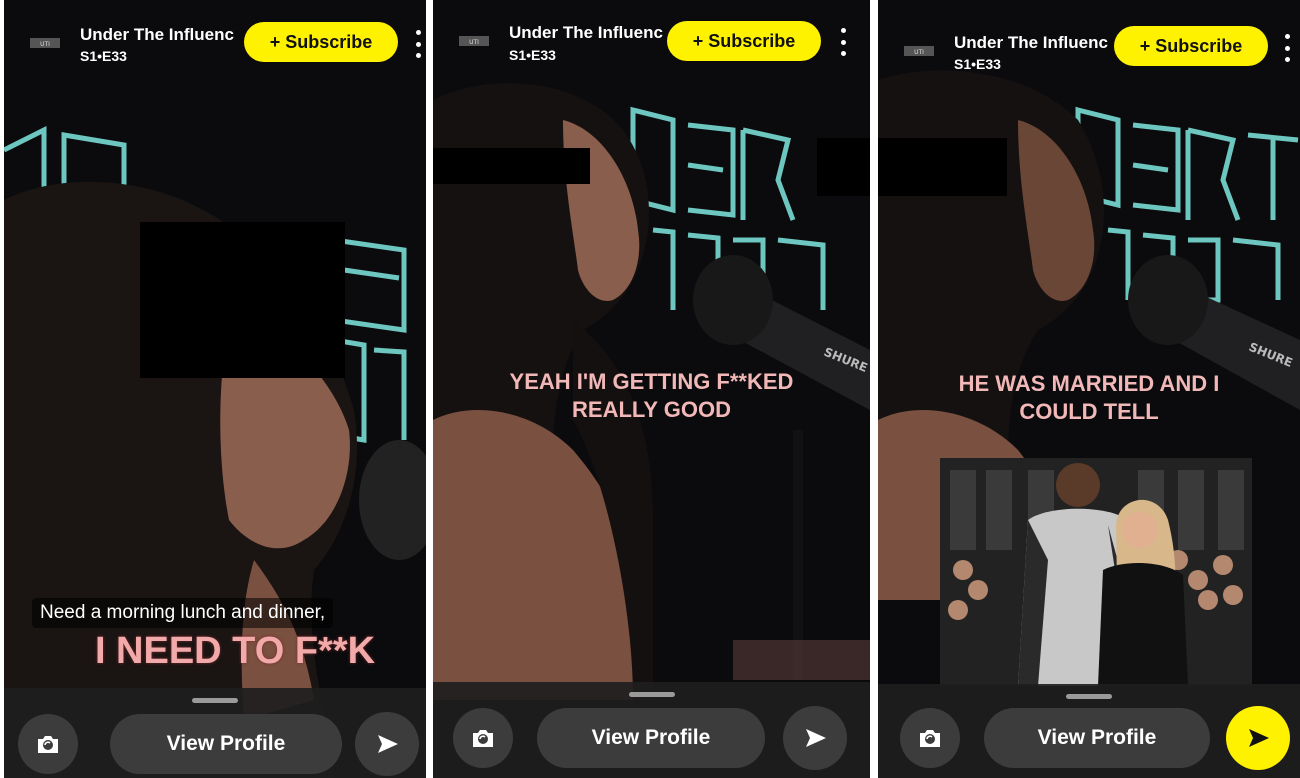 This screenshot has width=1300, height=778. What do you see at coordinates (235, 651) in the screenshot?
I see `caption-headline: I NEED TO F**K` at bounding box center [235, 651].